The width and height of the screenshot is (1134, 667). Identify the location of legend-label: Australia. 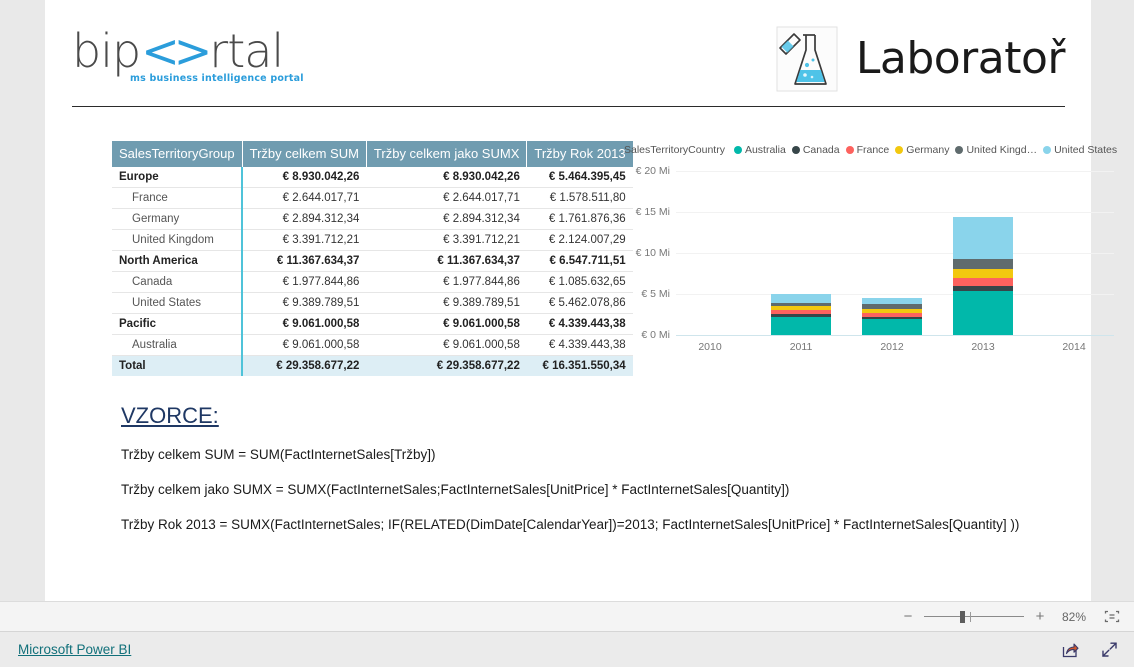
(765, 150).